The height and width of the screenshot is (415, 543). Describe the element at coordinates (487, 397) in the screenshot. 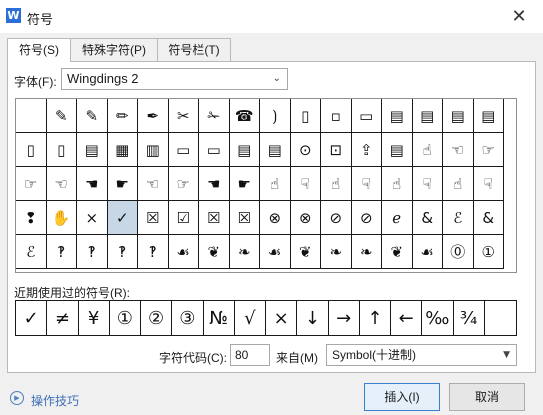

I see `cancel-button: 取消` at that location.